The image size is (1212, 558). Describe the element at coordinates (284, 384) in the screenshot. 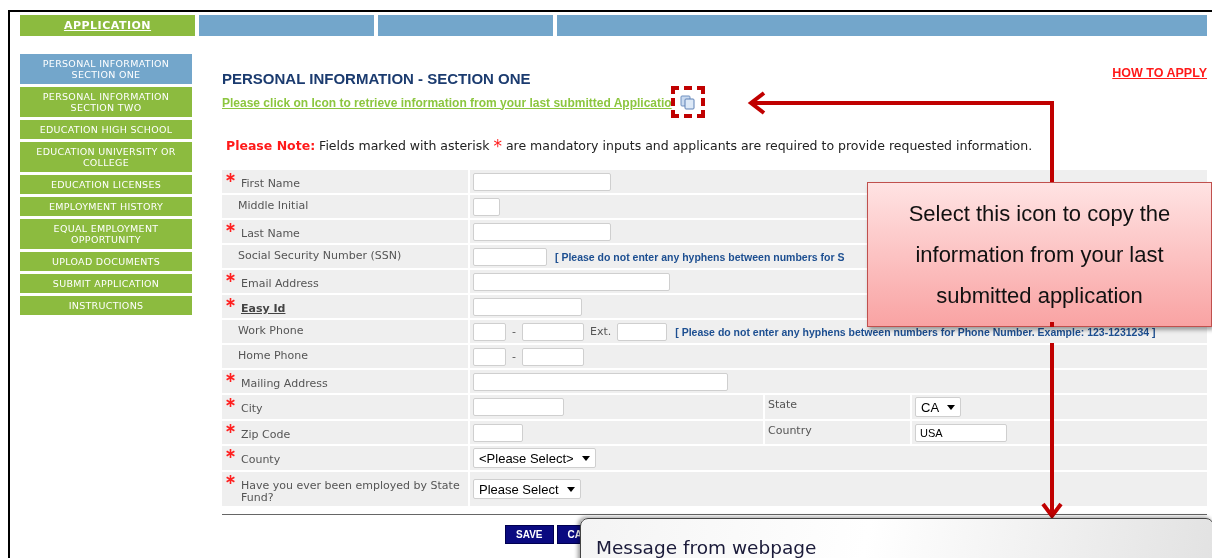

I see `field-label: Mailing Address` at that location.